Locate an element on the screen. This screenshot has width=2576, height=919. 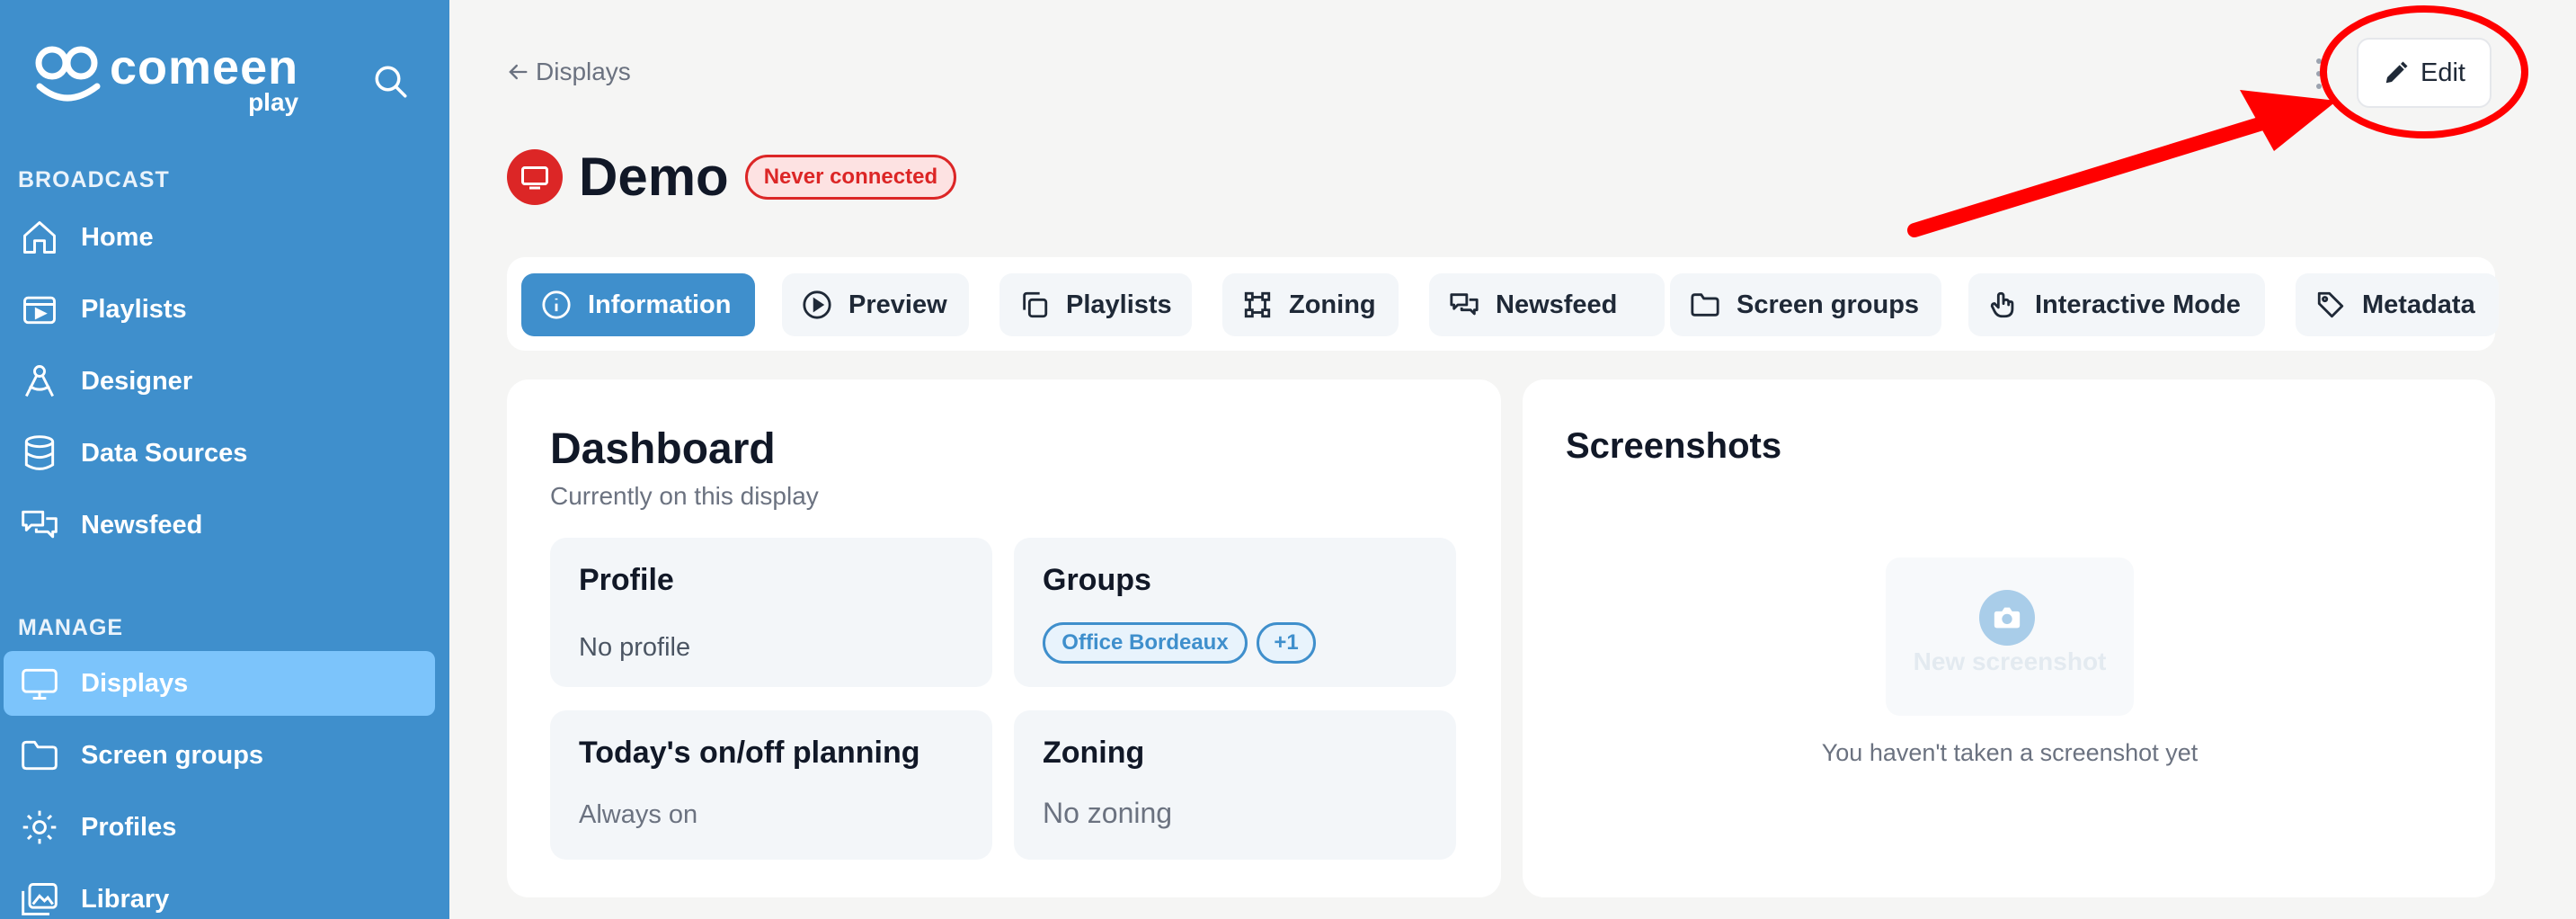
tab-label: Metadata is located at coordinates (2418, 304).